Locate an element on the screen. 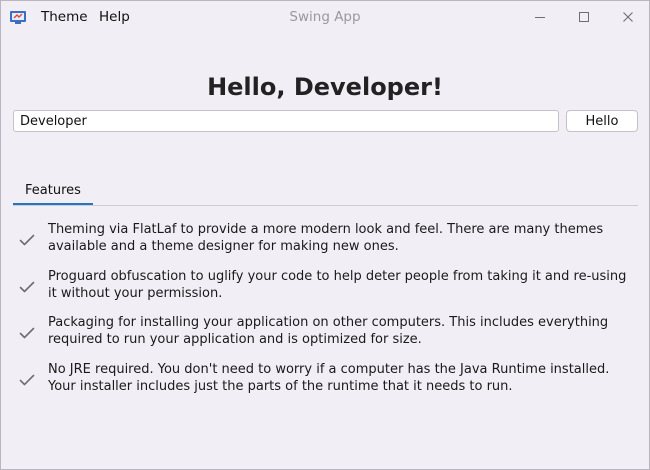 The height and width of the screenshot is (470, 650). maximize-button is located at coordinates (584, 17).